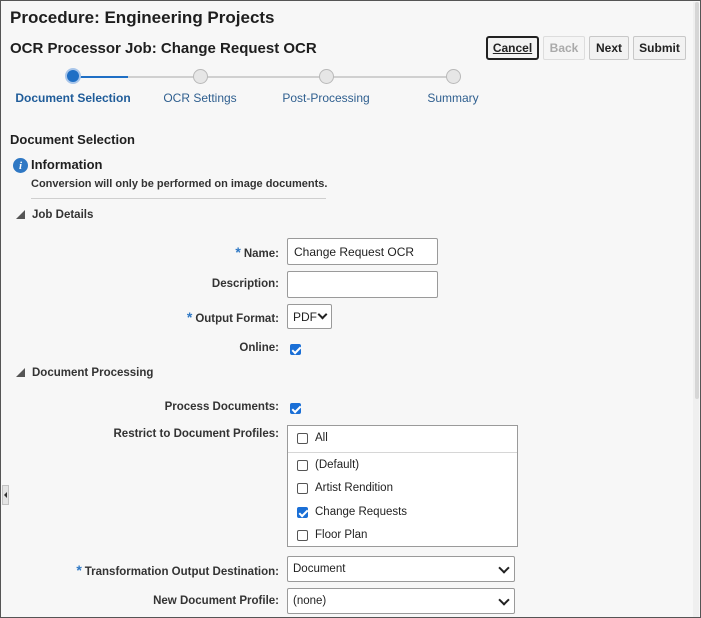 Image resolution: width=701 pixels, height=618 pixels. Describe the element at coordinates (72, 139) in the screenshot. I see `section-title: Document Selection` at that location.